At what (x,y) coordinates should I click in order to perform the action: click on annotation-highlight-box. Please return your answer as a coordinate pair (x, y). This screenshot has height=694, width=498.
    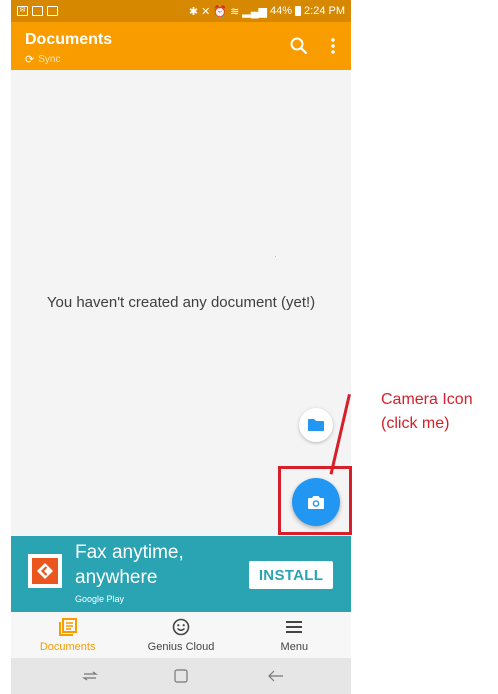
    Looking at the image, I should click on (315, 500).